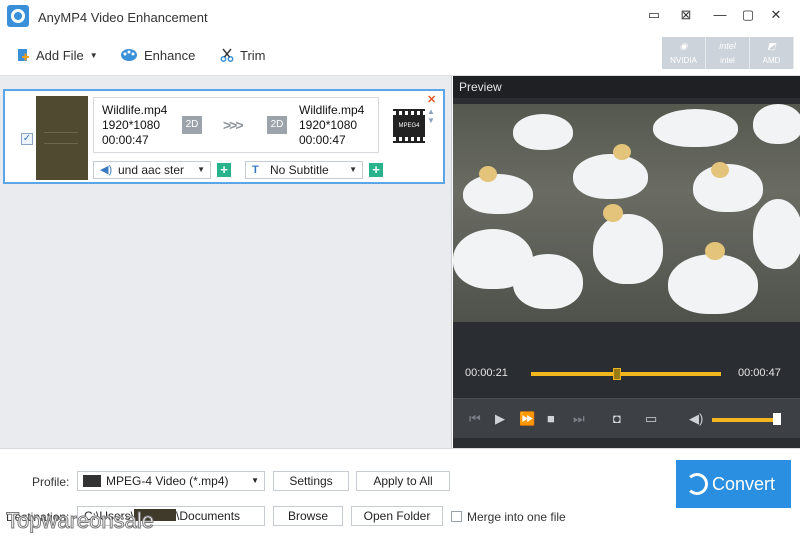  What do you see at coordinates (299, 170) in the screenshot?
I see `subtitle-value: No Subtitle` at bounding box center [299, 170].